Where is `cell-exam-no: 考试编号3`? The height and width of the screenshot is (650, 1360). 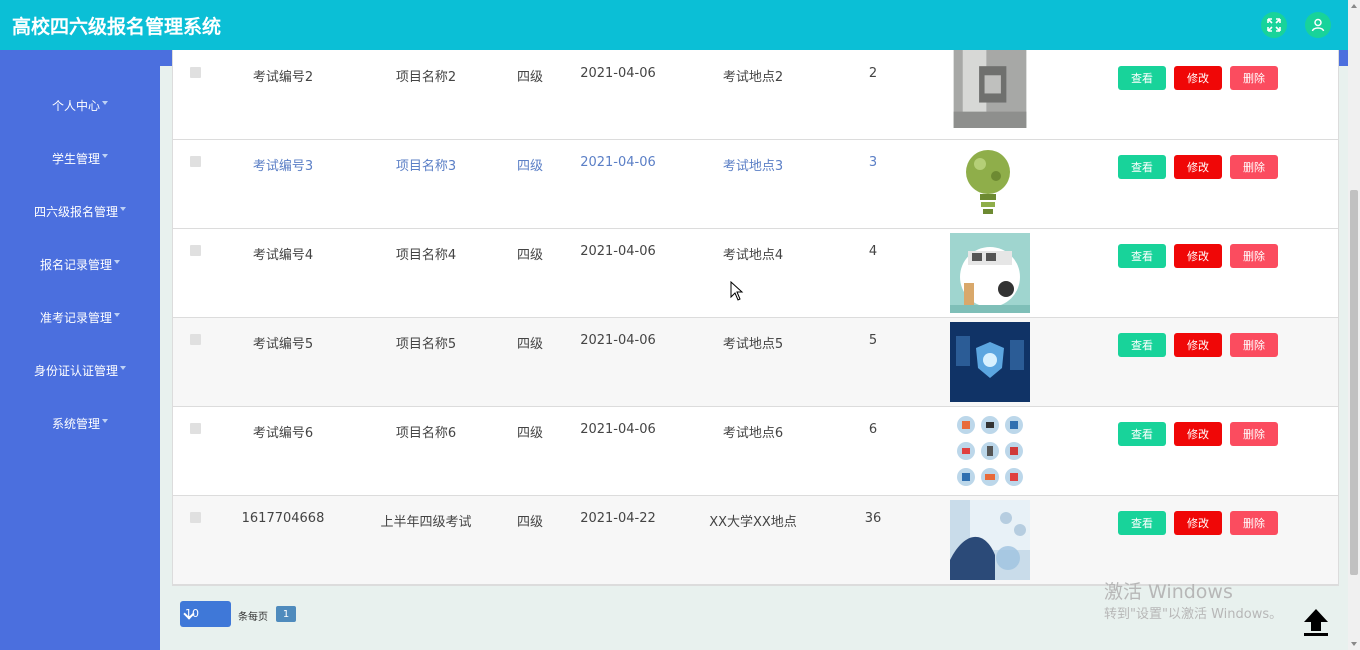 cell-exam-no: 考试编号3 is located at coordinates (283, 166).